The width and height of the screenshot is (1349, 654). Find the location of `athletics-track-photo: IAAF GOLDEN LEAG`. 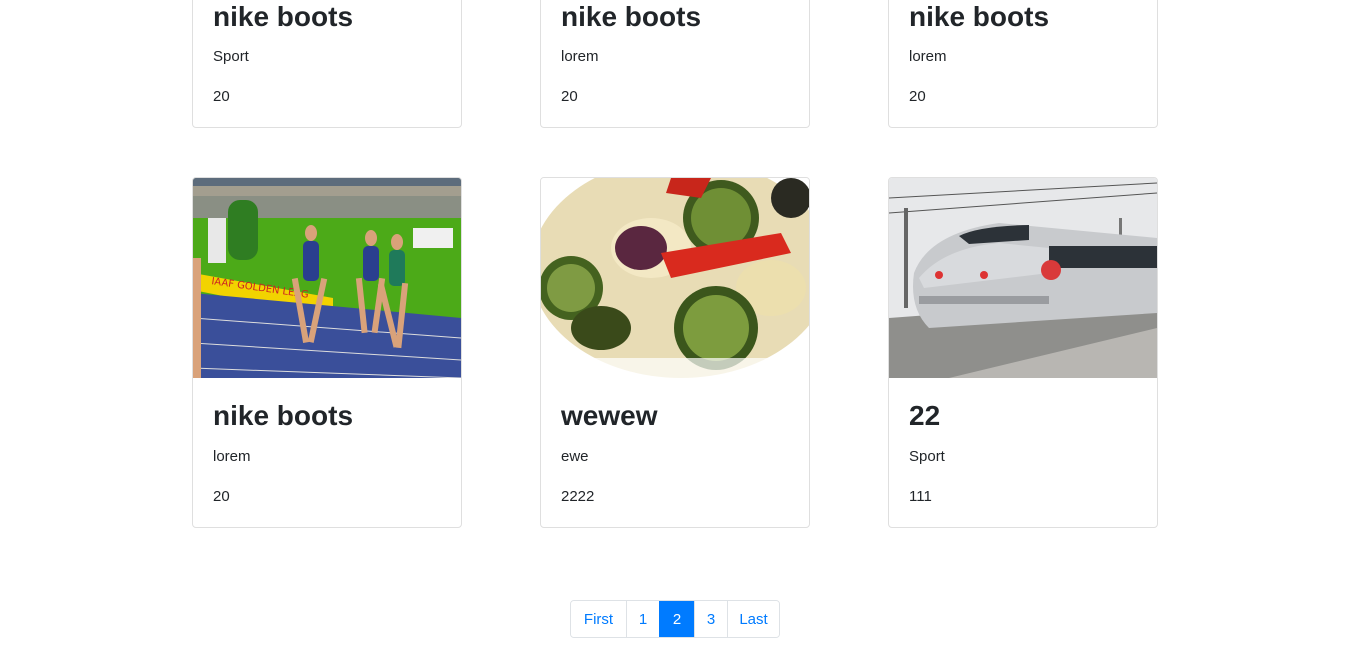

athletics-track-photo: IAAF GOLDEN LEAG is located at coordinates (327, 278).